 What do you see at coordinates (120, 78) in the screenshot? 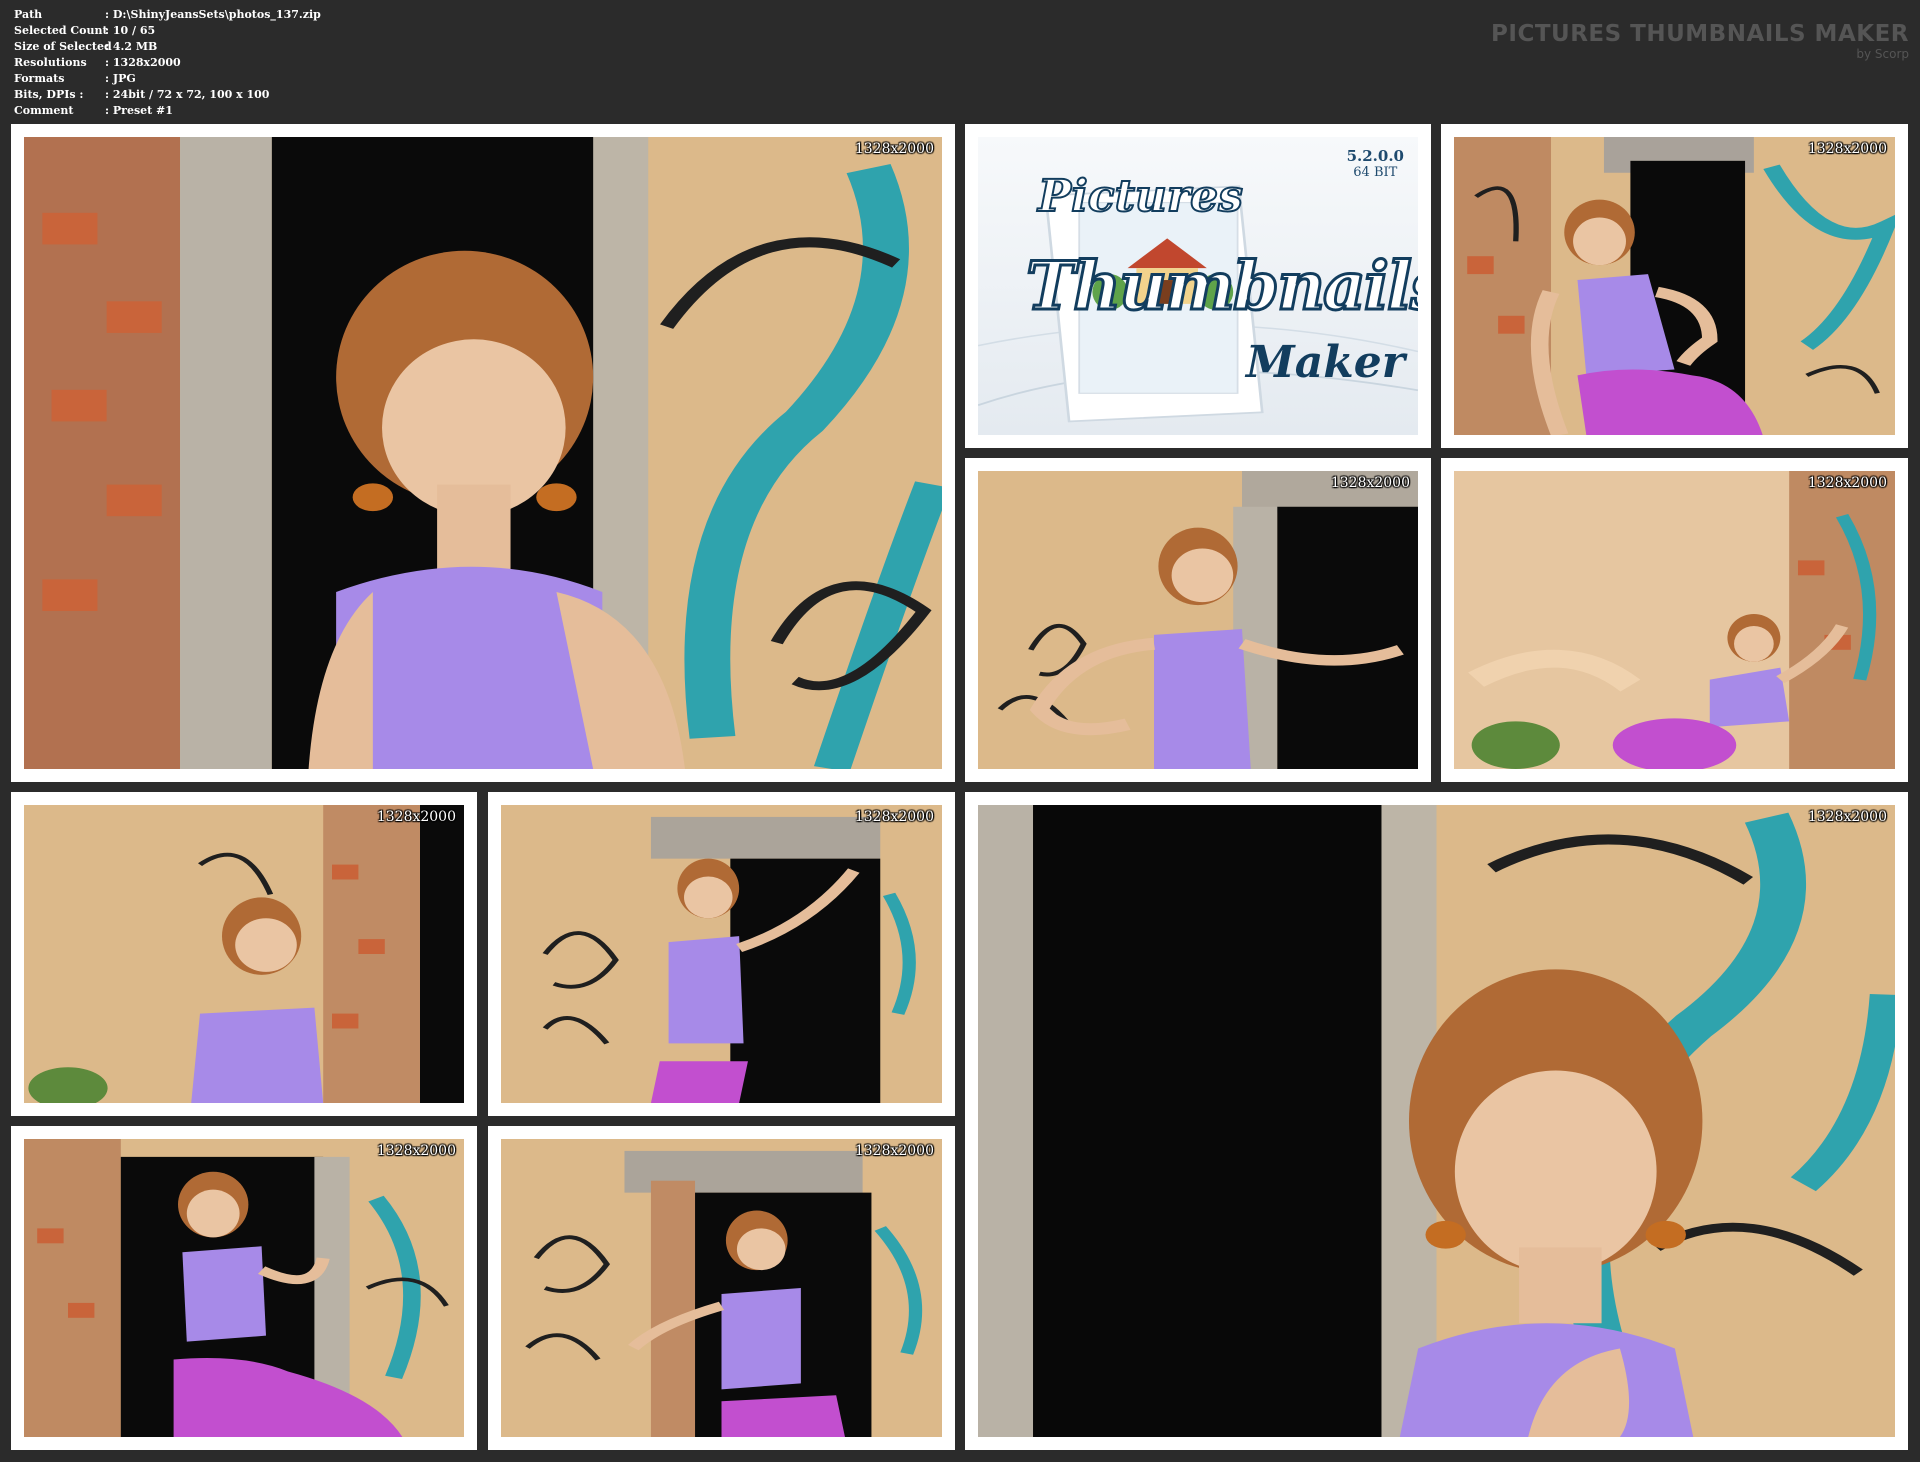
I see `info-value: JPG` at bounding box center [120, 78].